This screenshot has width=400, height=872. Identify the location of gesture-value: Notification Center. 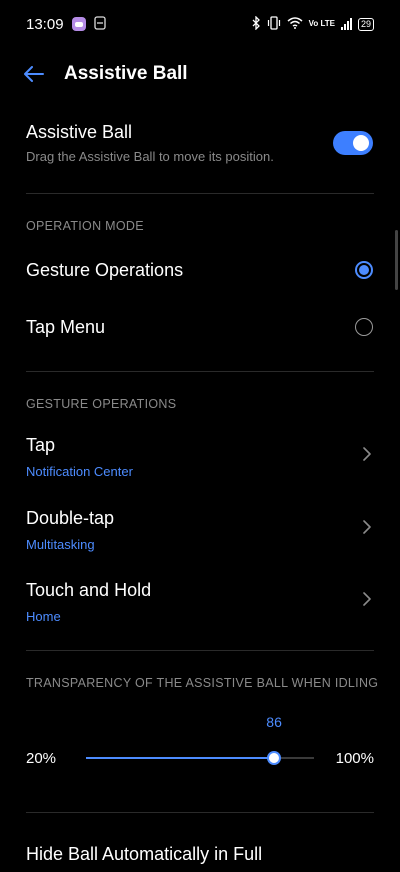
(79, 471).